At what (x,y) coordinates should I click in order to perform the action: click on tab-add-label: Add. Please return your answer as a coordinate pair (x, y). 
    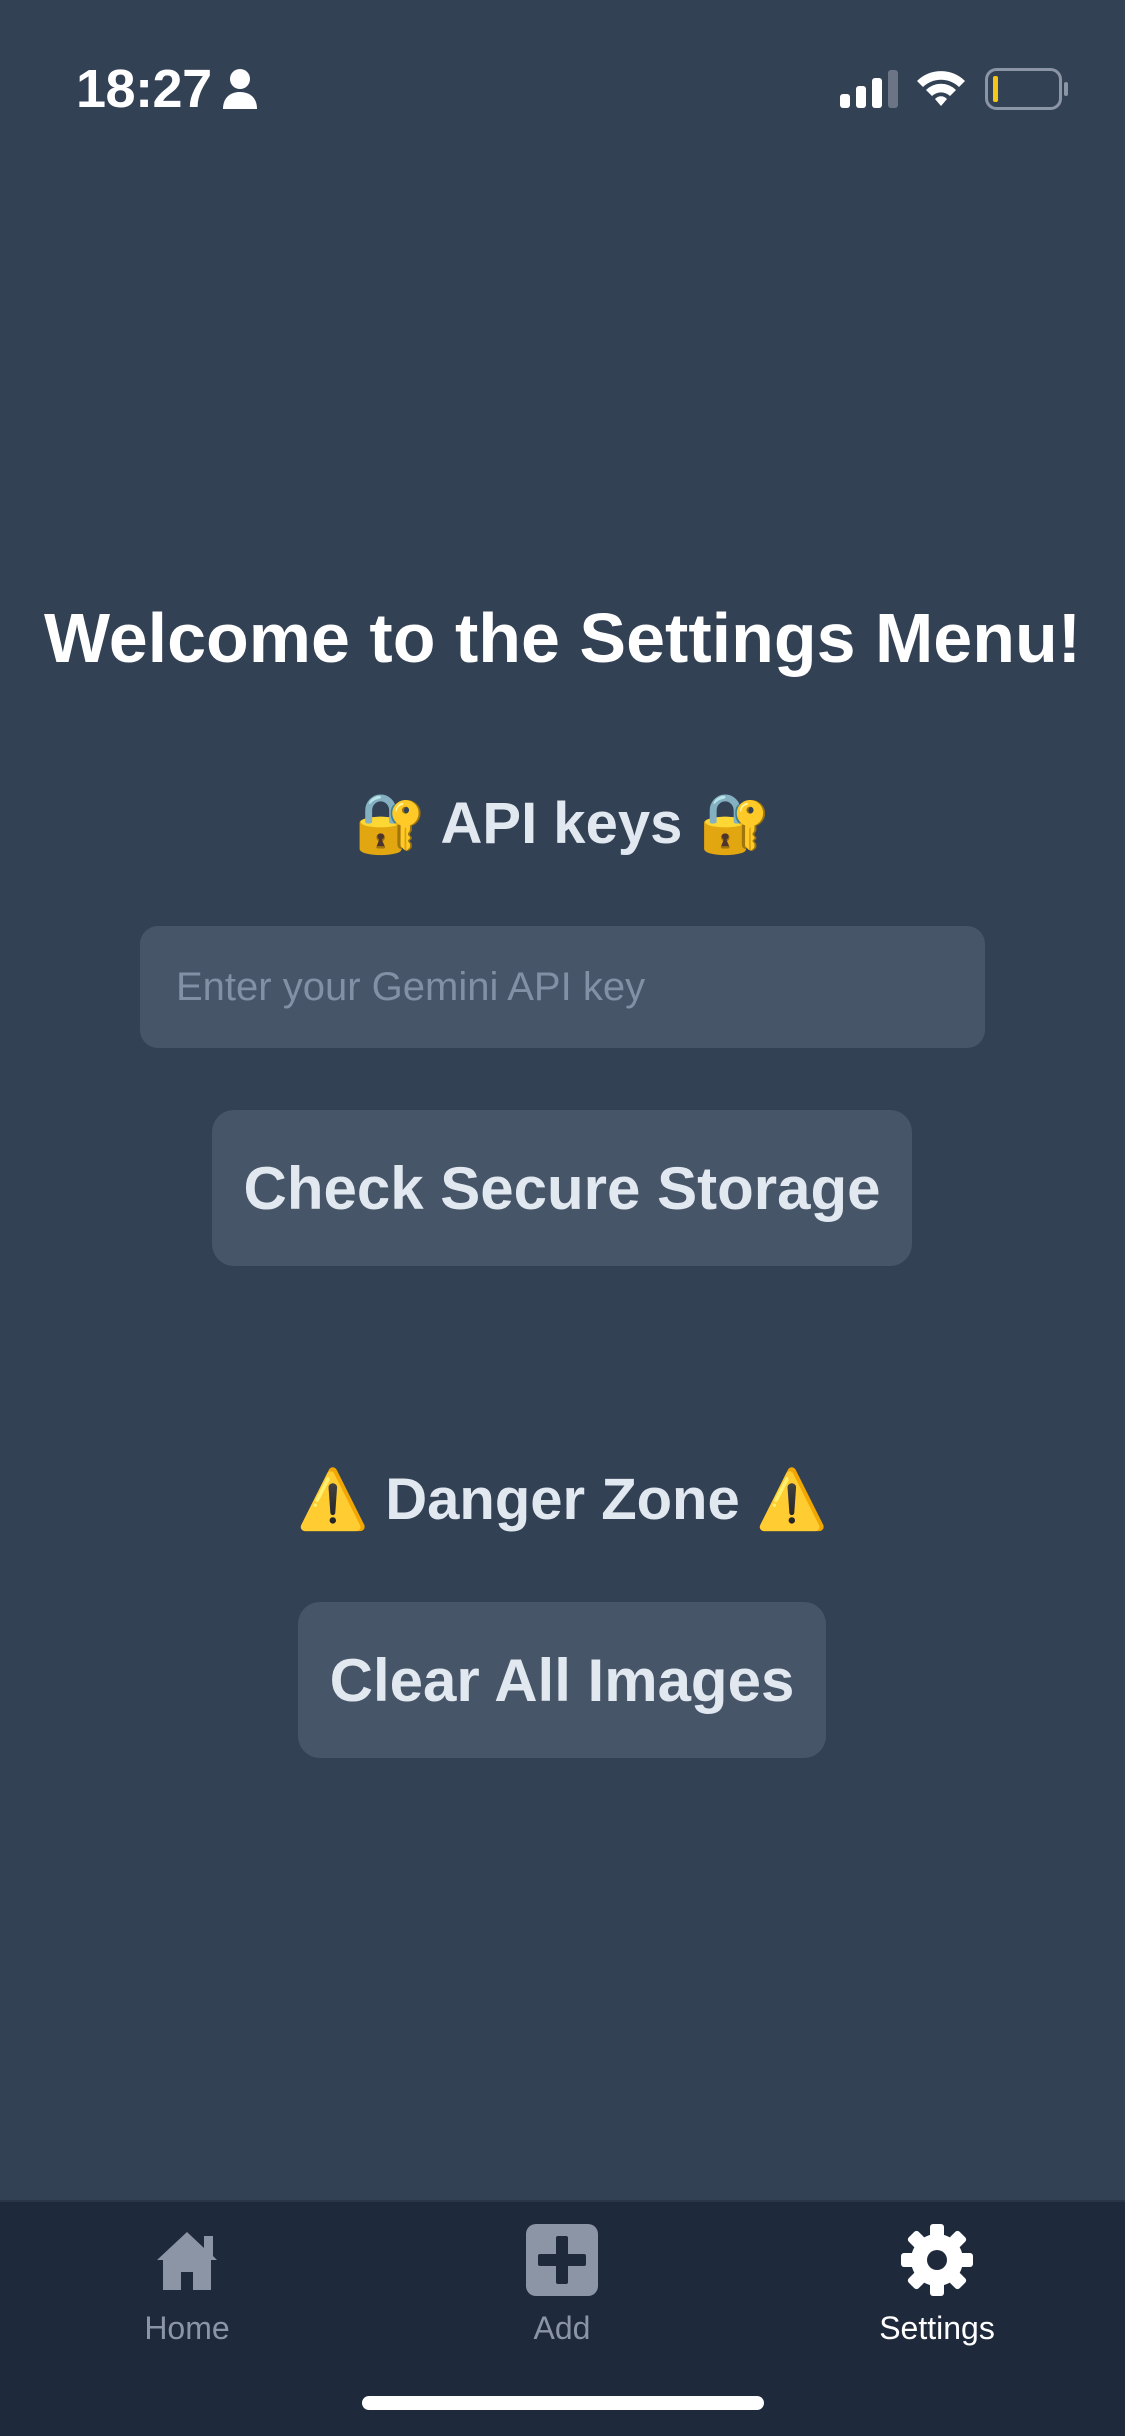
    Looking at the image, I should click on (562, 2328).